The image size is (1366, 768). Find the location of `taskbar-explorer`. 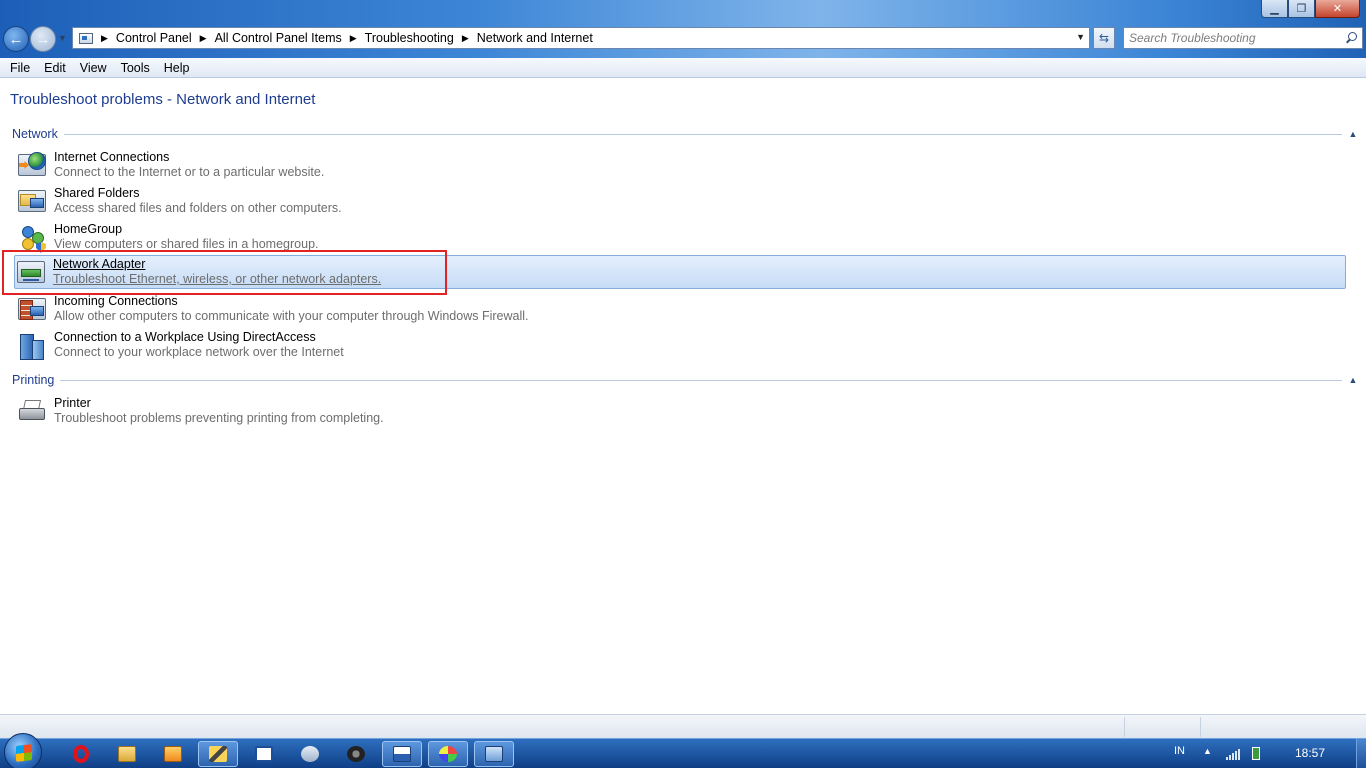

taskbar-explorer is located at coordinates (127, 754).